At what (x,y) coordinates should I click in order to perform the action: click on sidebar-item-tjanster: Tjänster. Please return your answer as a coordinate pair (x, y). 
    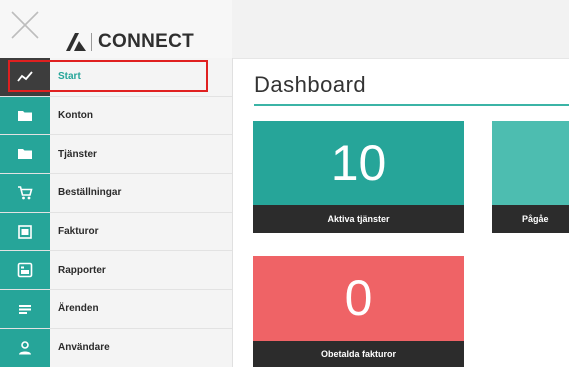
    Looking at the image, I should click on (116, 154).